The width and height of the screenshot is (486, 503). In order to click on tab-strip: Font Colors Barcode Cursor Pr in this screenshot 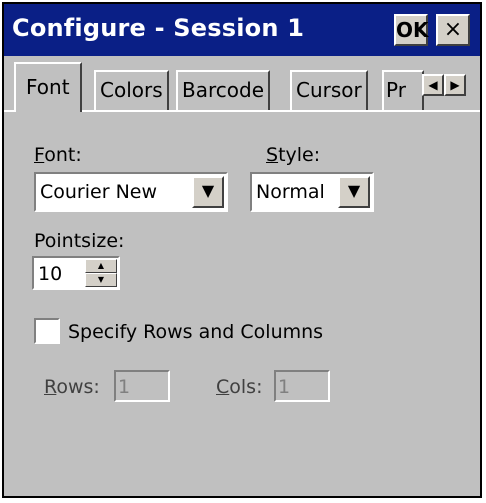, I will do `click(242, 87)`.